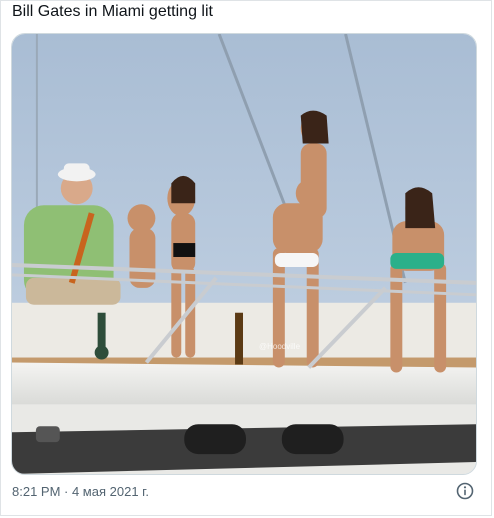  What do you see at coordinates (80, 491) in the screenshot?
I see `tweet-timestamp: 8:21 PM · 4 мая 2021 г.` at bounding box center [80, 491].